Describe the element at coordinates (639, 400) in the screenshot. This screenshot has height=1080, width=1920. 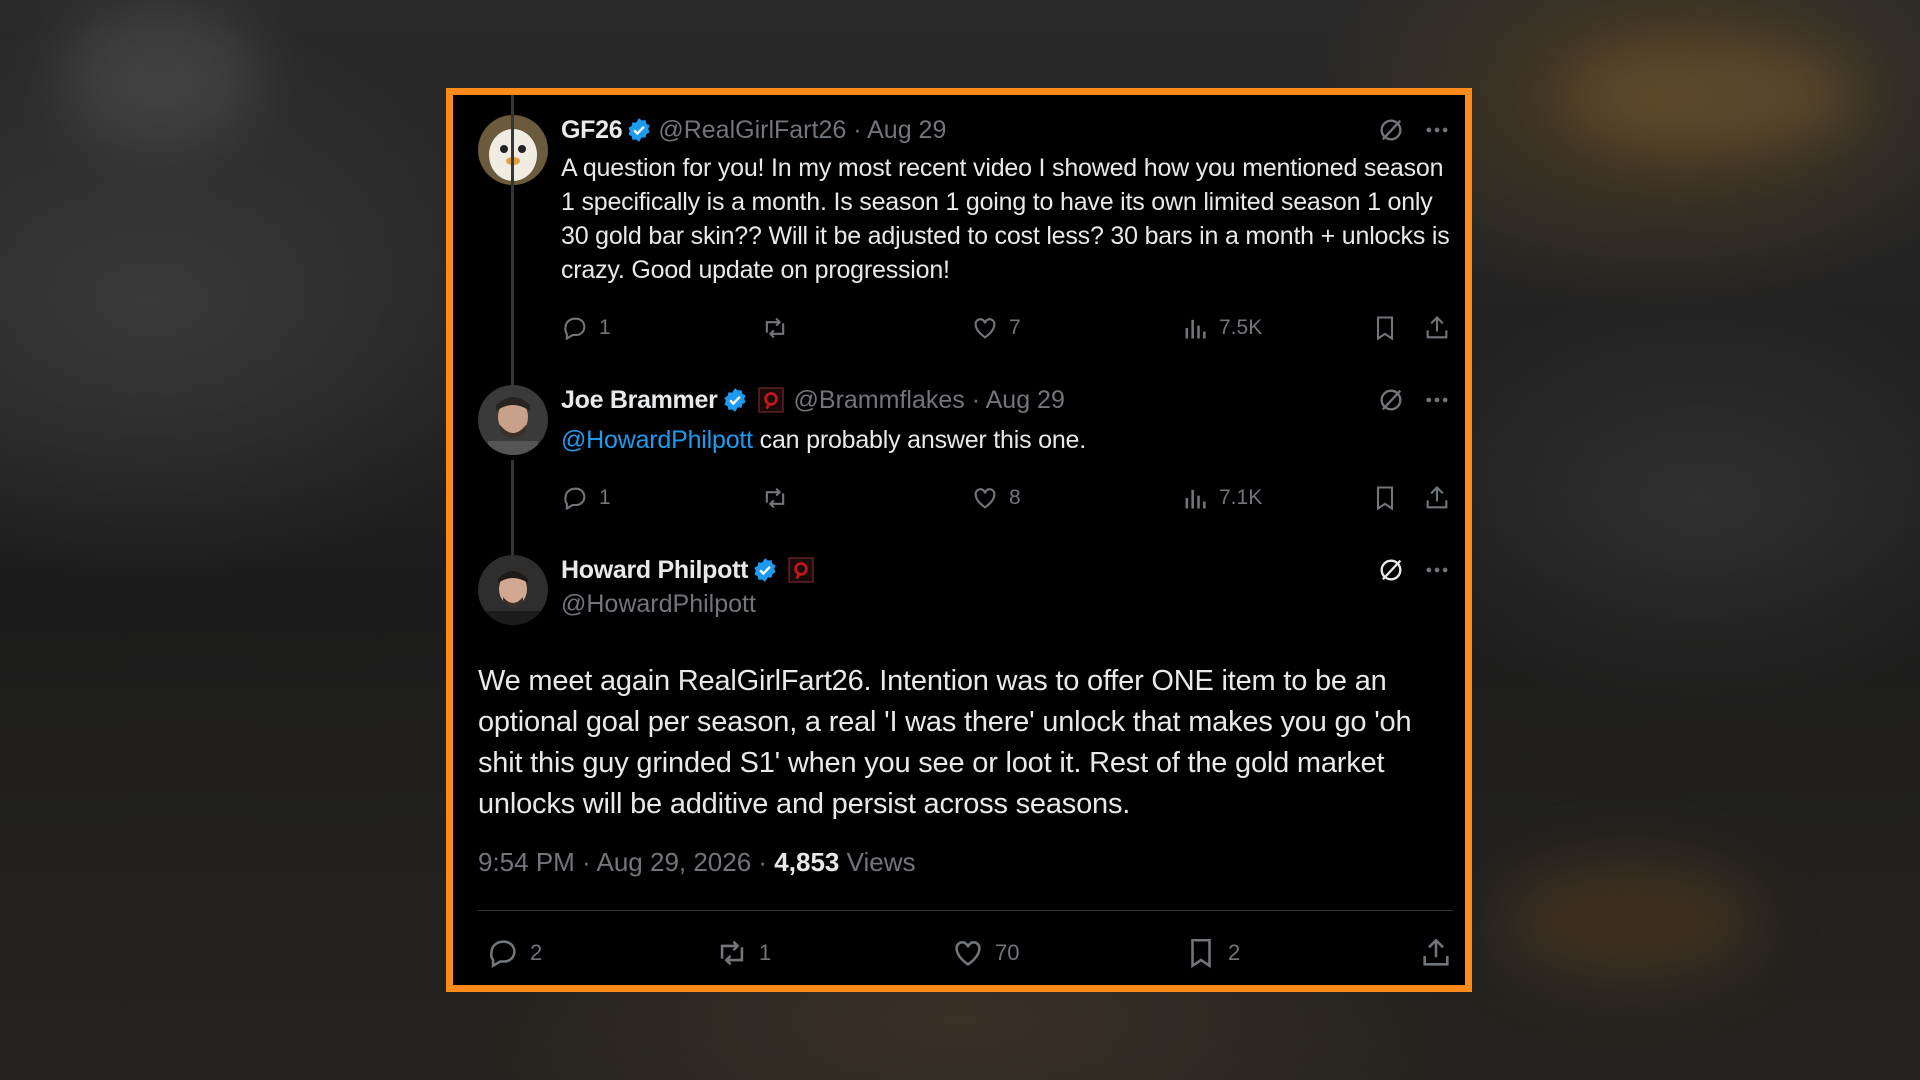
I see `display-name: Joe Brammer` at that location.